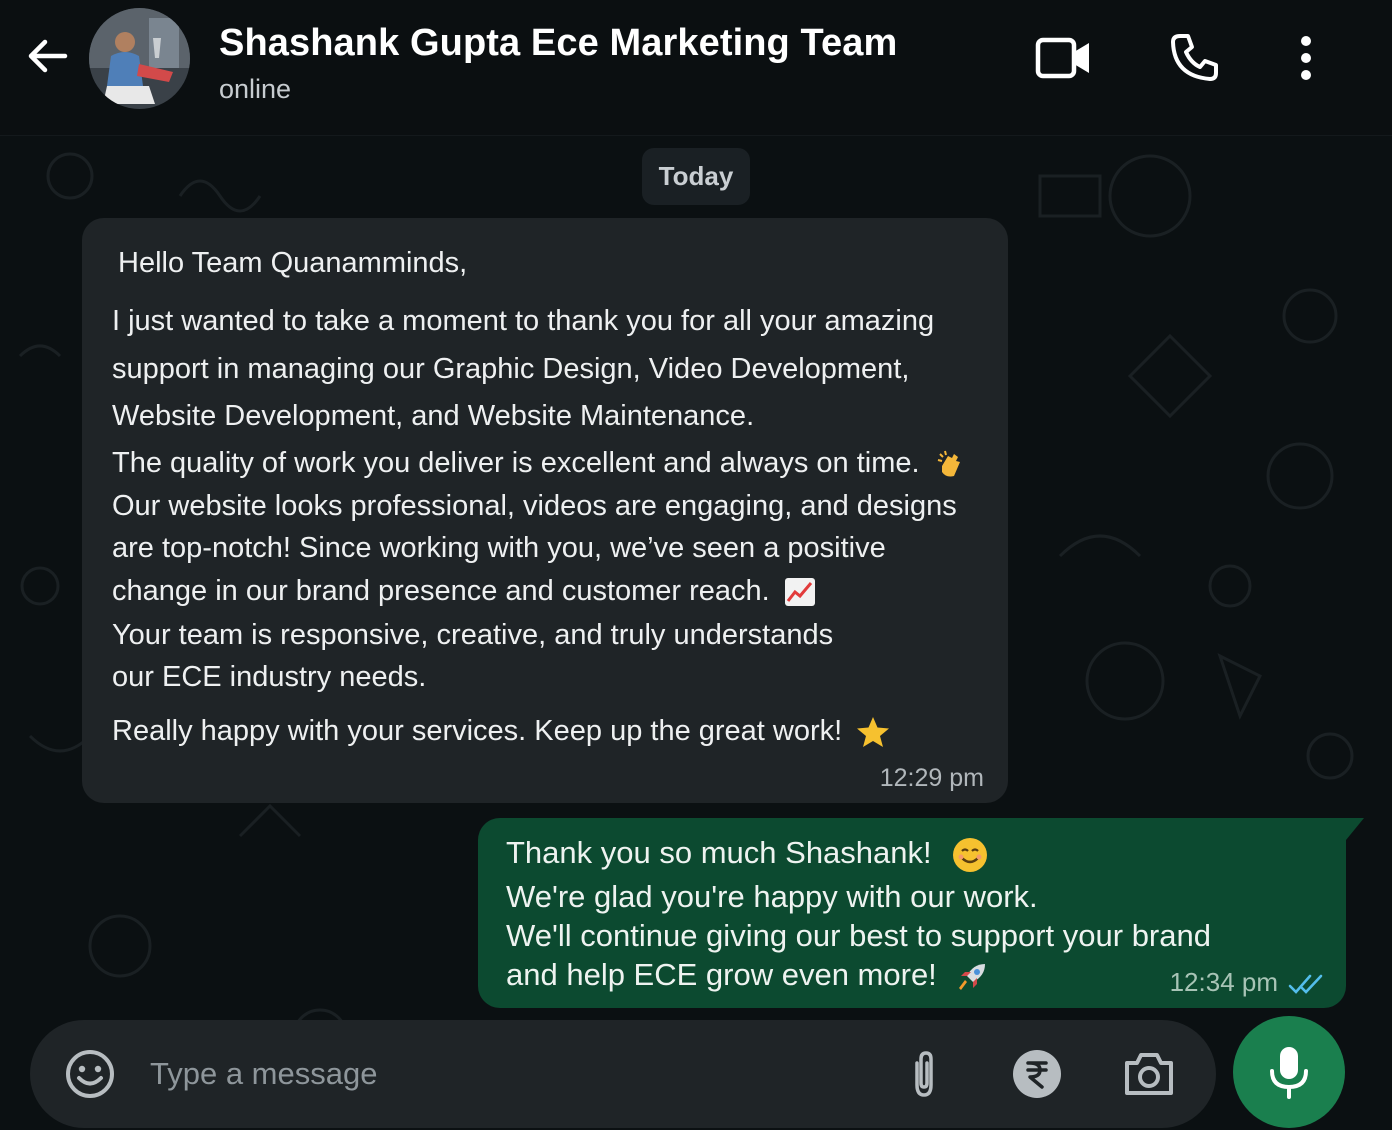 The height and width of the screenshot is (1130, 1392). I want to click on camera-icon, so click(1149, 1074).